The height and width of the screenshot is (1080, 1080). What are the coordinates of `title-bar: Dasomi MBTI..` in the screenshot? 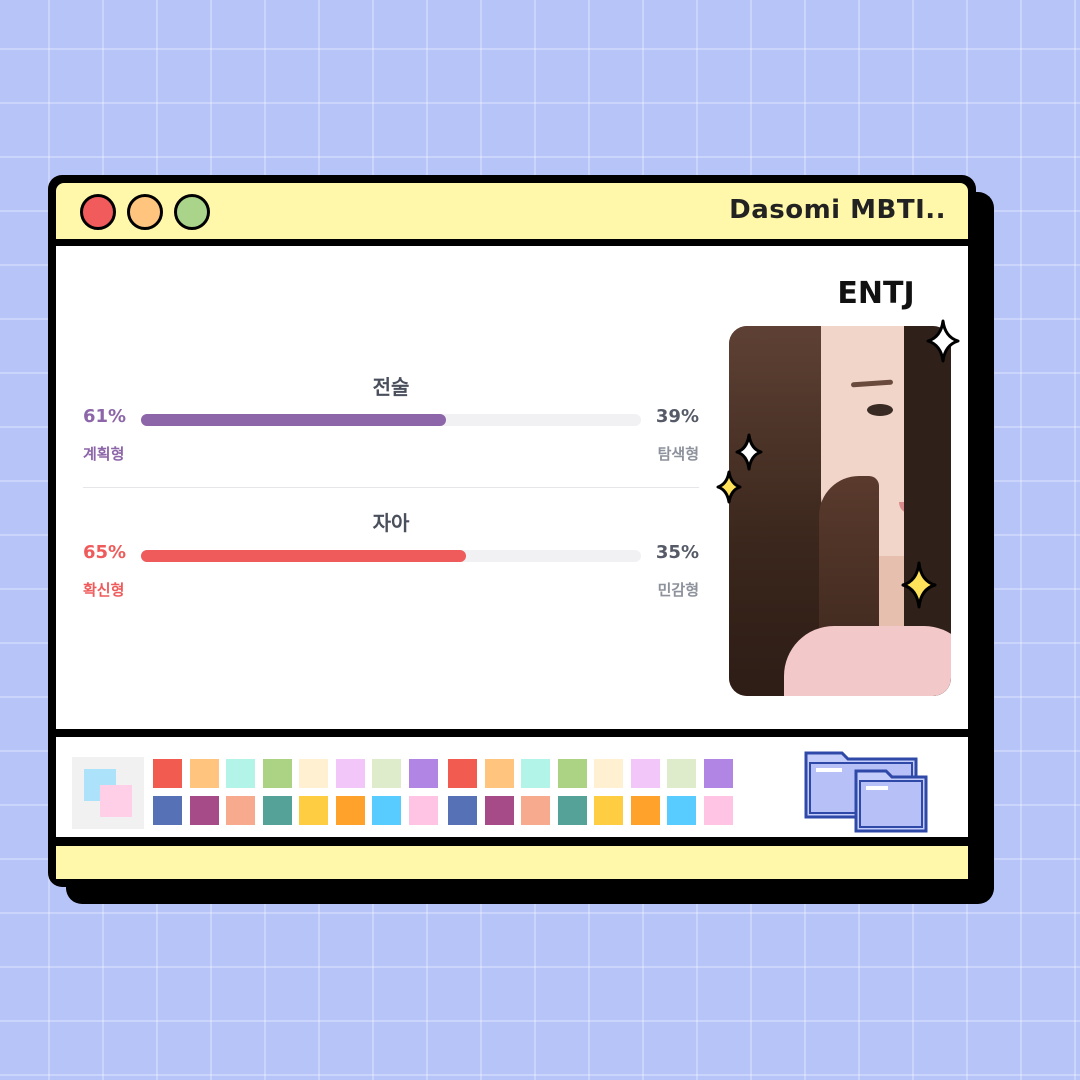 It's located at (512, 211).